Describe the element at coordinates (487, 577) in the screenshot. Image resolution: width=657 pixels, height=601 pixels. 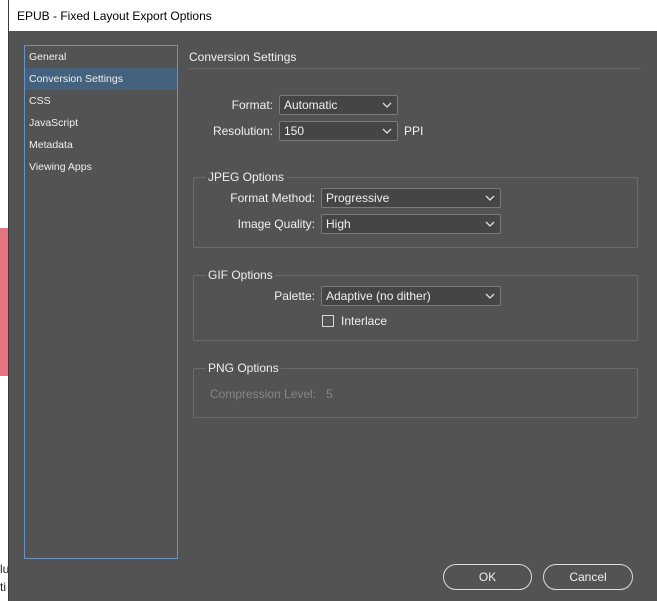
I see `ok-button: OK` at that location.